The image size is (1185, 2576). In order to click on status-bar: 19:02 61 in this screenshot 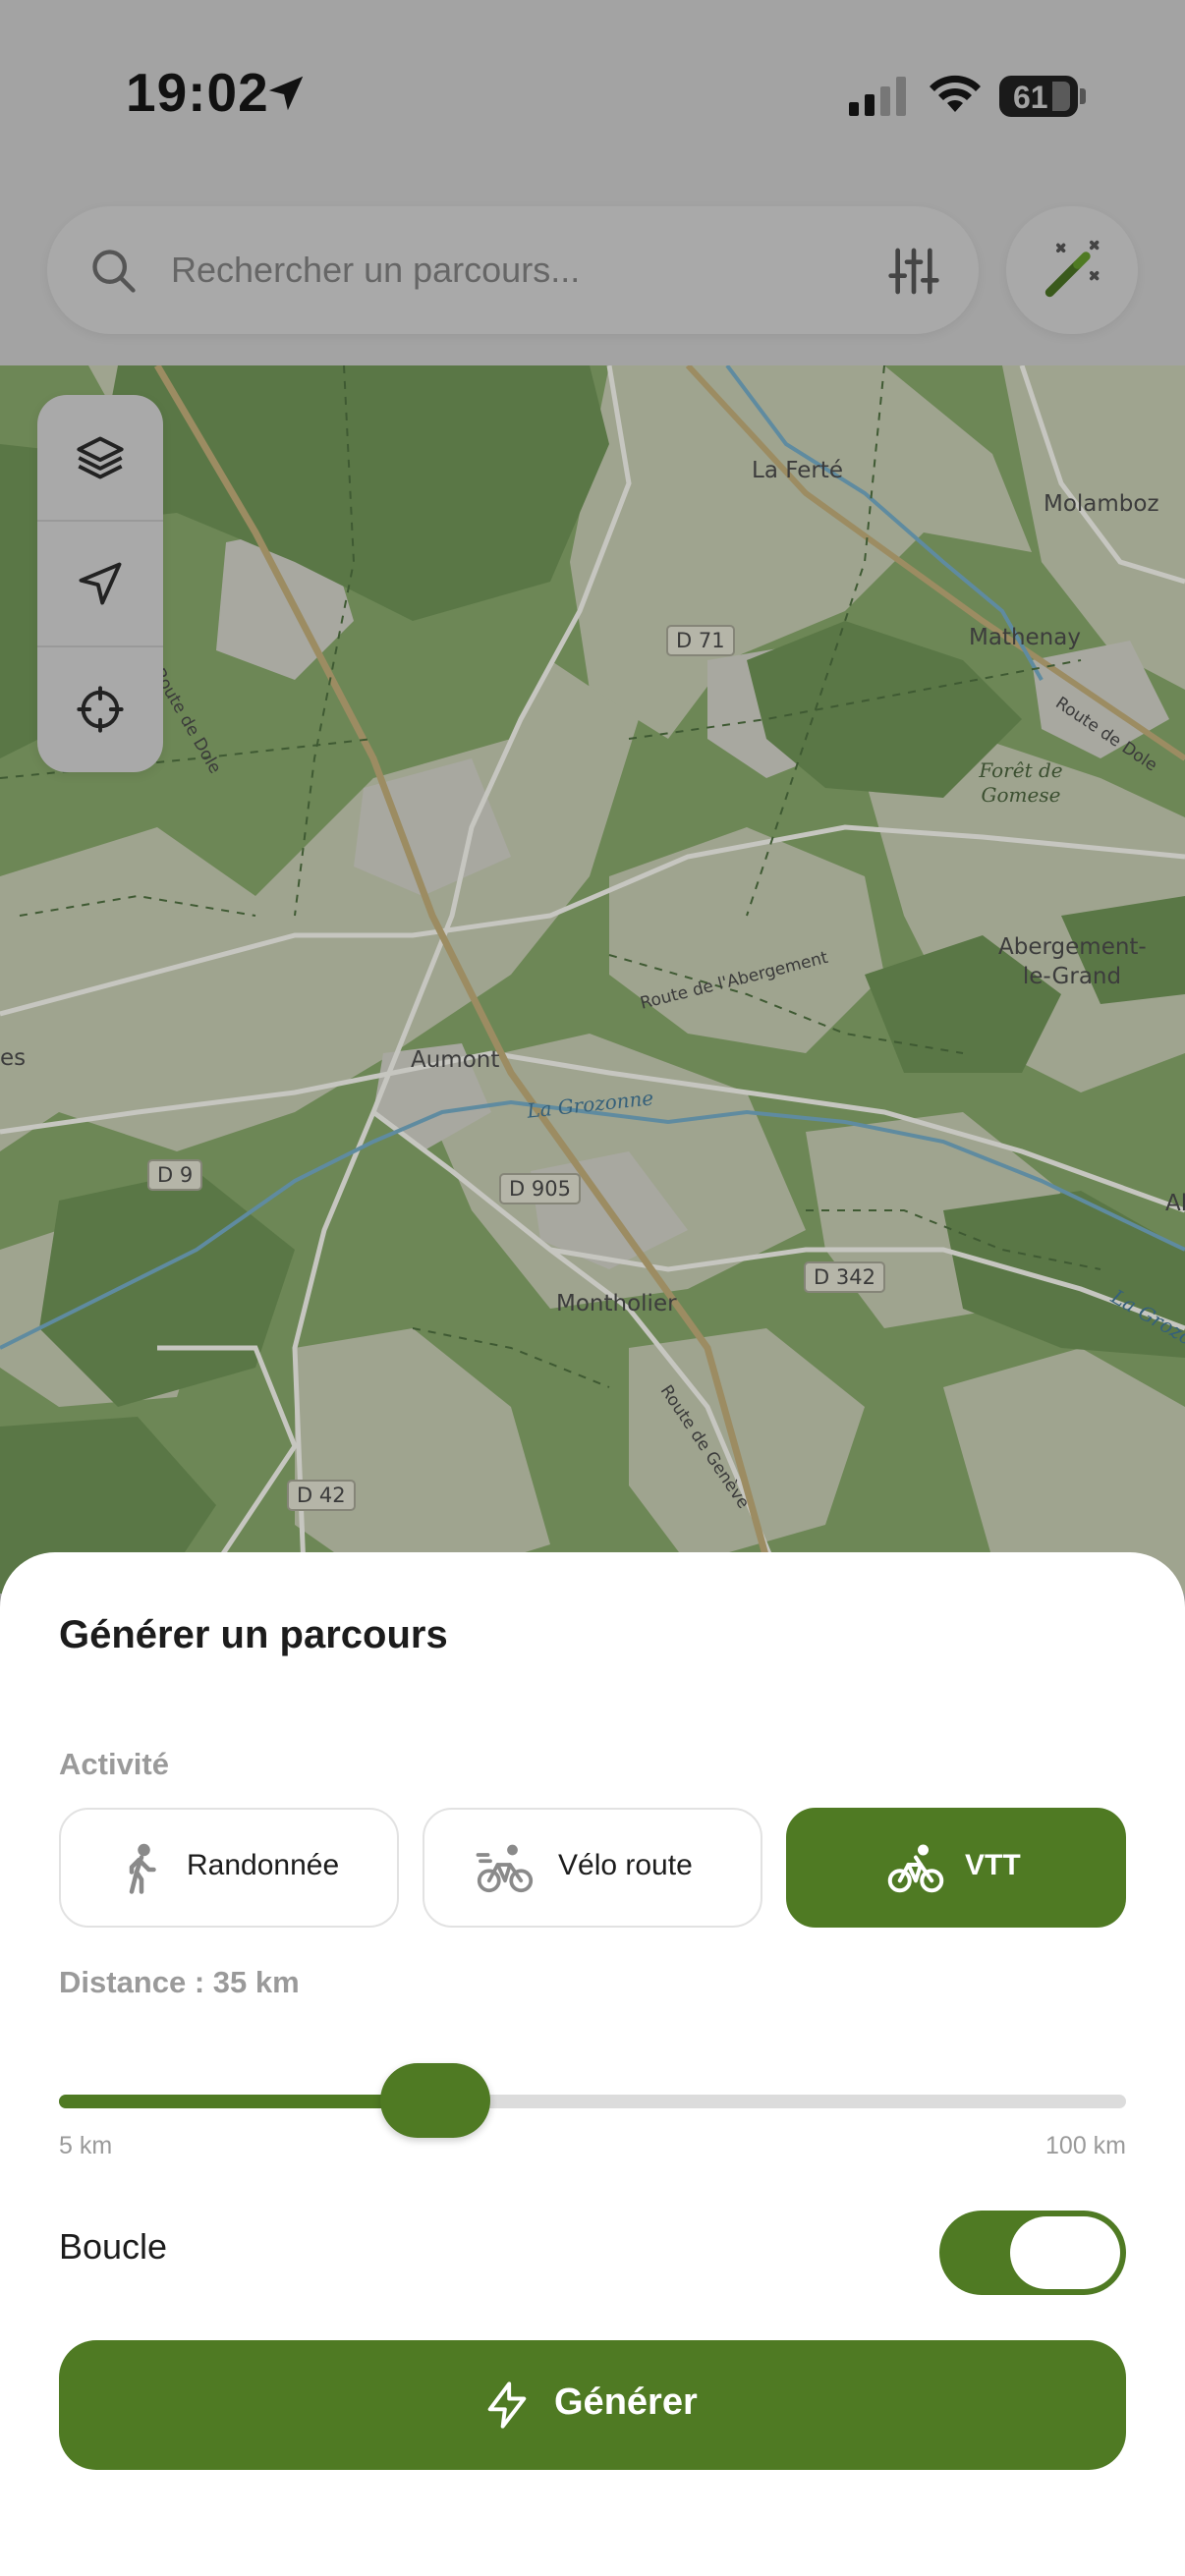, I will do `click(592, 93)`.